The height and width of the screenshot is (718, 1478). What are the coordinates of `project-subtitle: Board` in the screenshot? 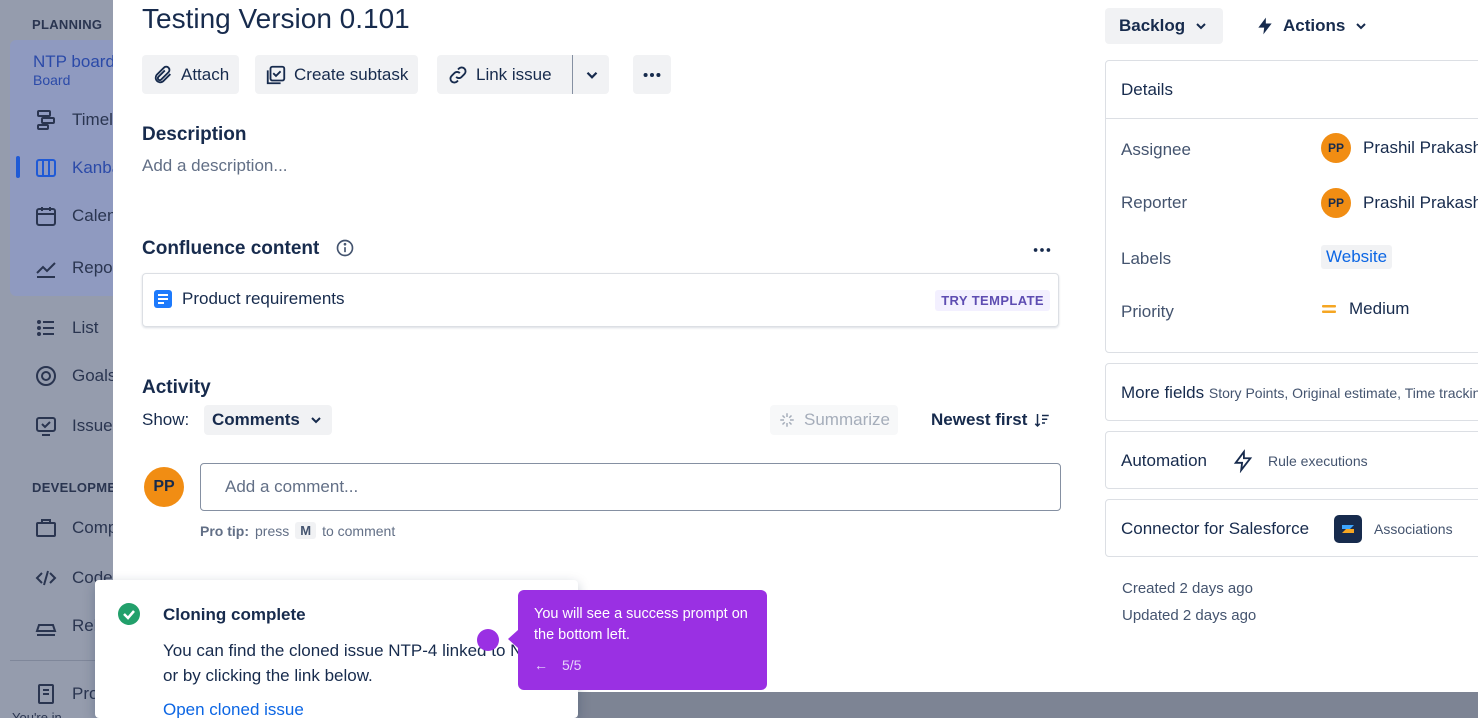 It's located at (52, 80).